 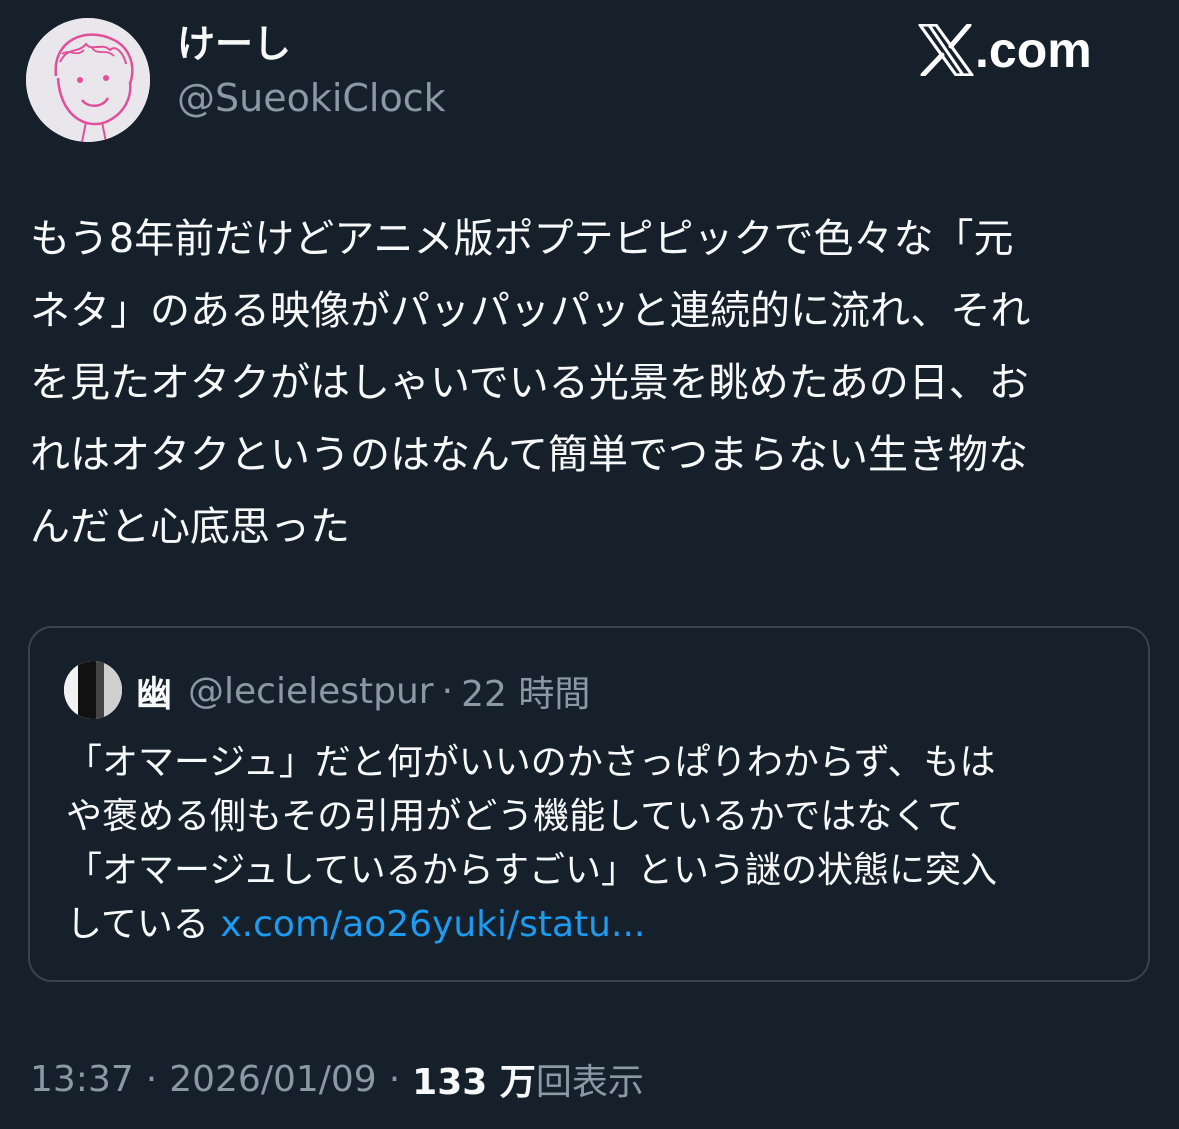 What do you see at coordinates (311, 98) in the screenshot?
I see `author-handle: @SueokiClock` at bounding box center [311, 98].